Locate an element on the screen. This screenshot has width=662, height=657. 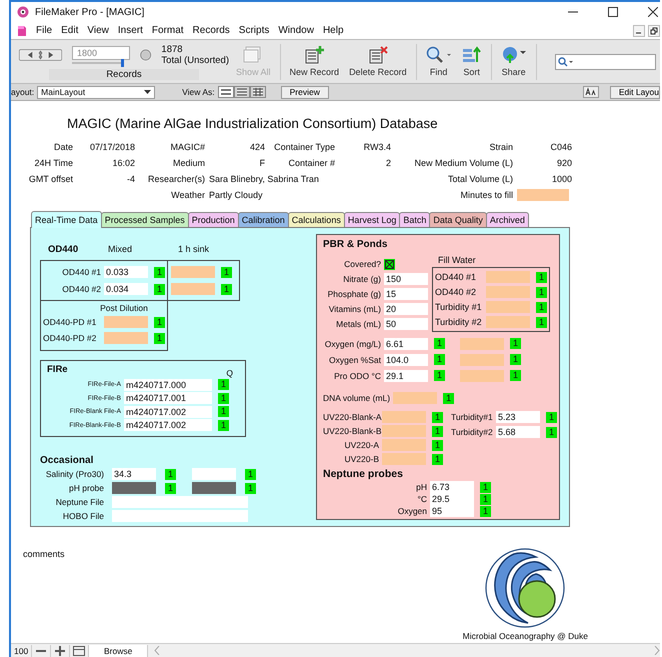
tab: Batch is located at coordinates (414, 219).